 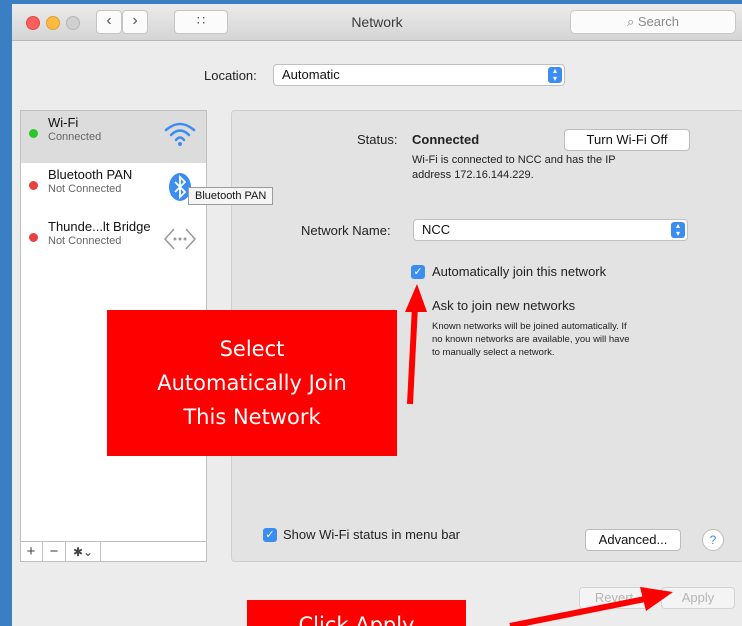 I want to click on annotation-arrow-apply, so click(x=577, y=611).